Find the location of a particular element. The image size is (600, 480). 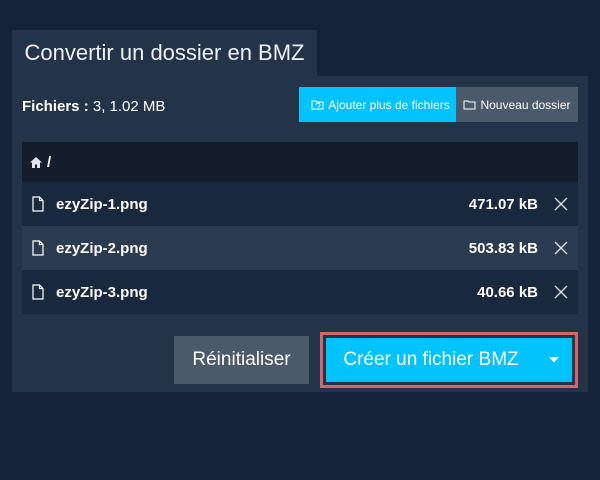

add-files-button: Ajouter plus de fichiers is located at coordinates (380, 104).